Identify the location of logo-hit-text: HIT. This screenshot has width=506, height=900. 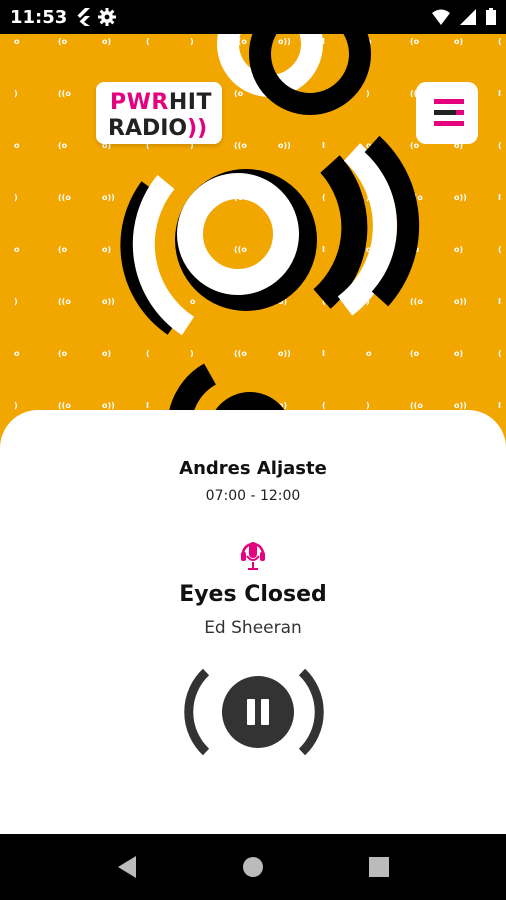
(190, 102).